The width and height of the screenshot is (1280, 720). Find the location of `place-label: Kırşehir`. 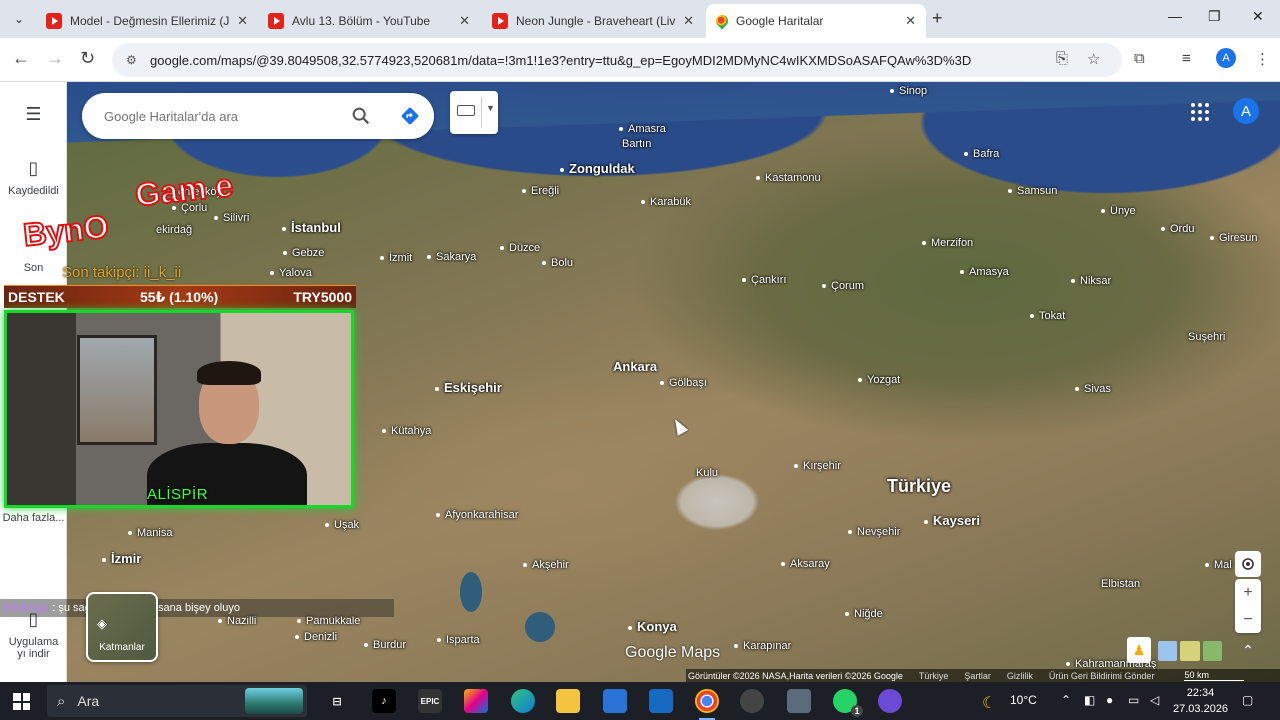

place-label: Kırşehir is located at coordinates (817, 466).